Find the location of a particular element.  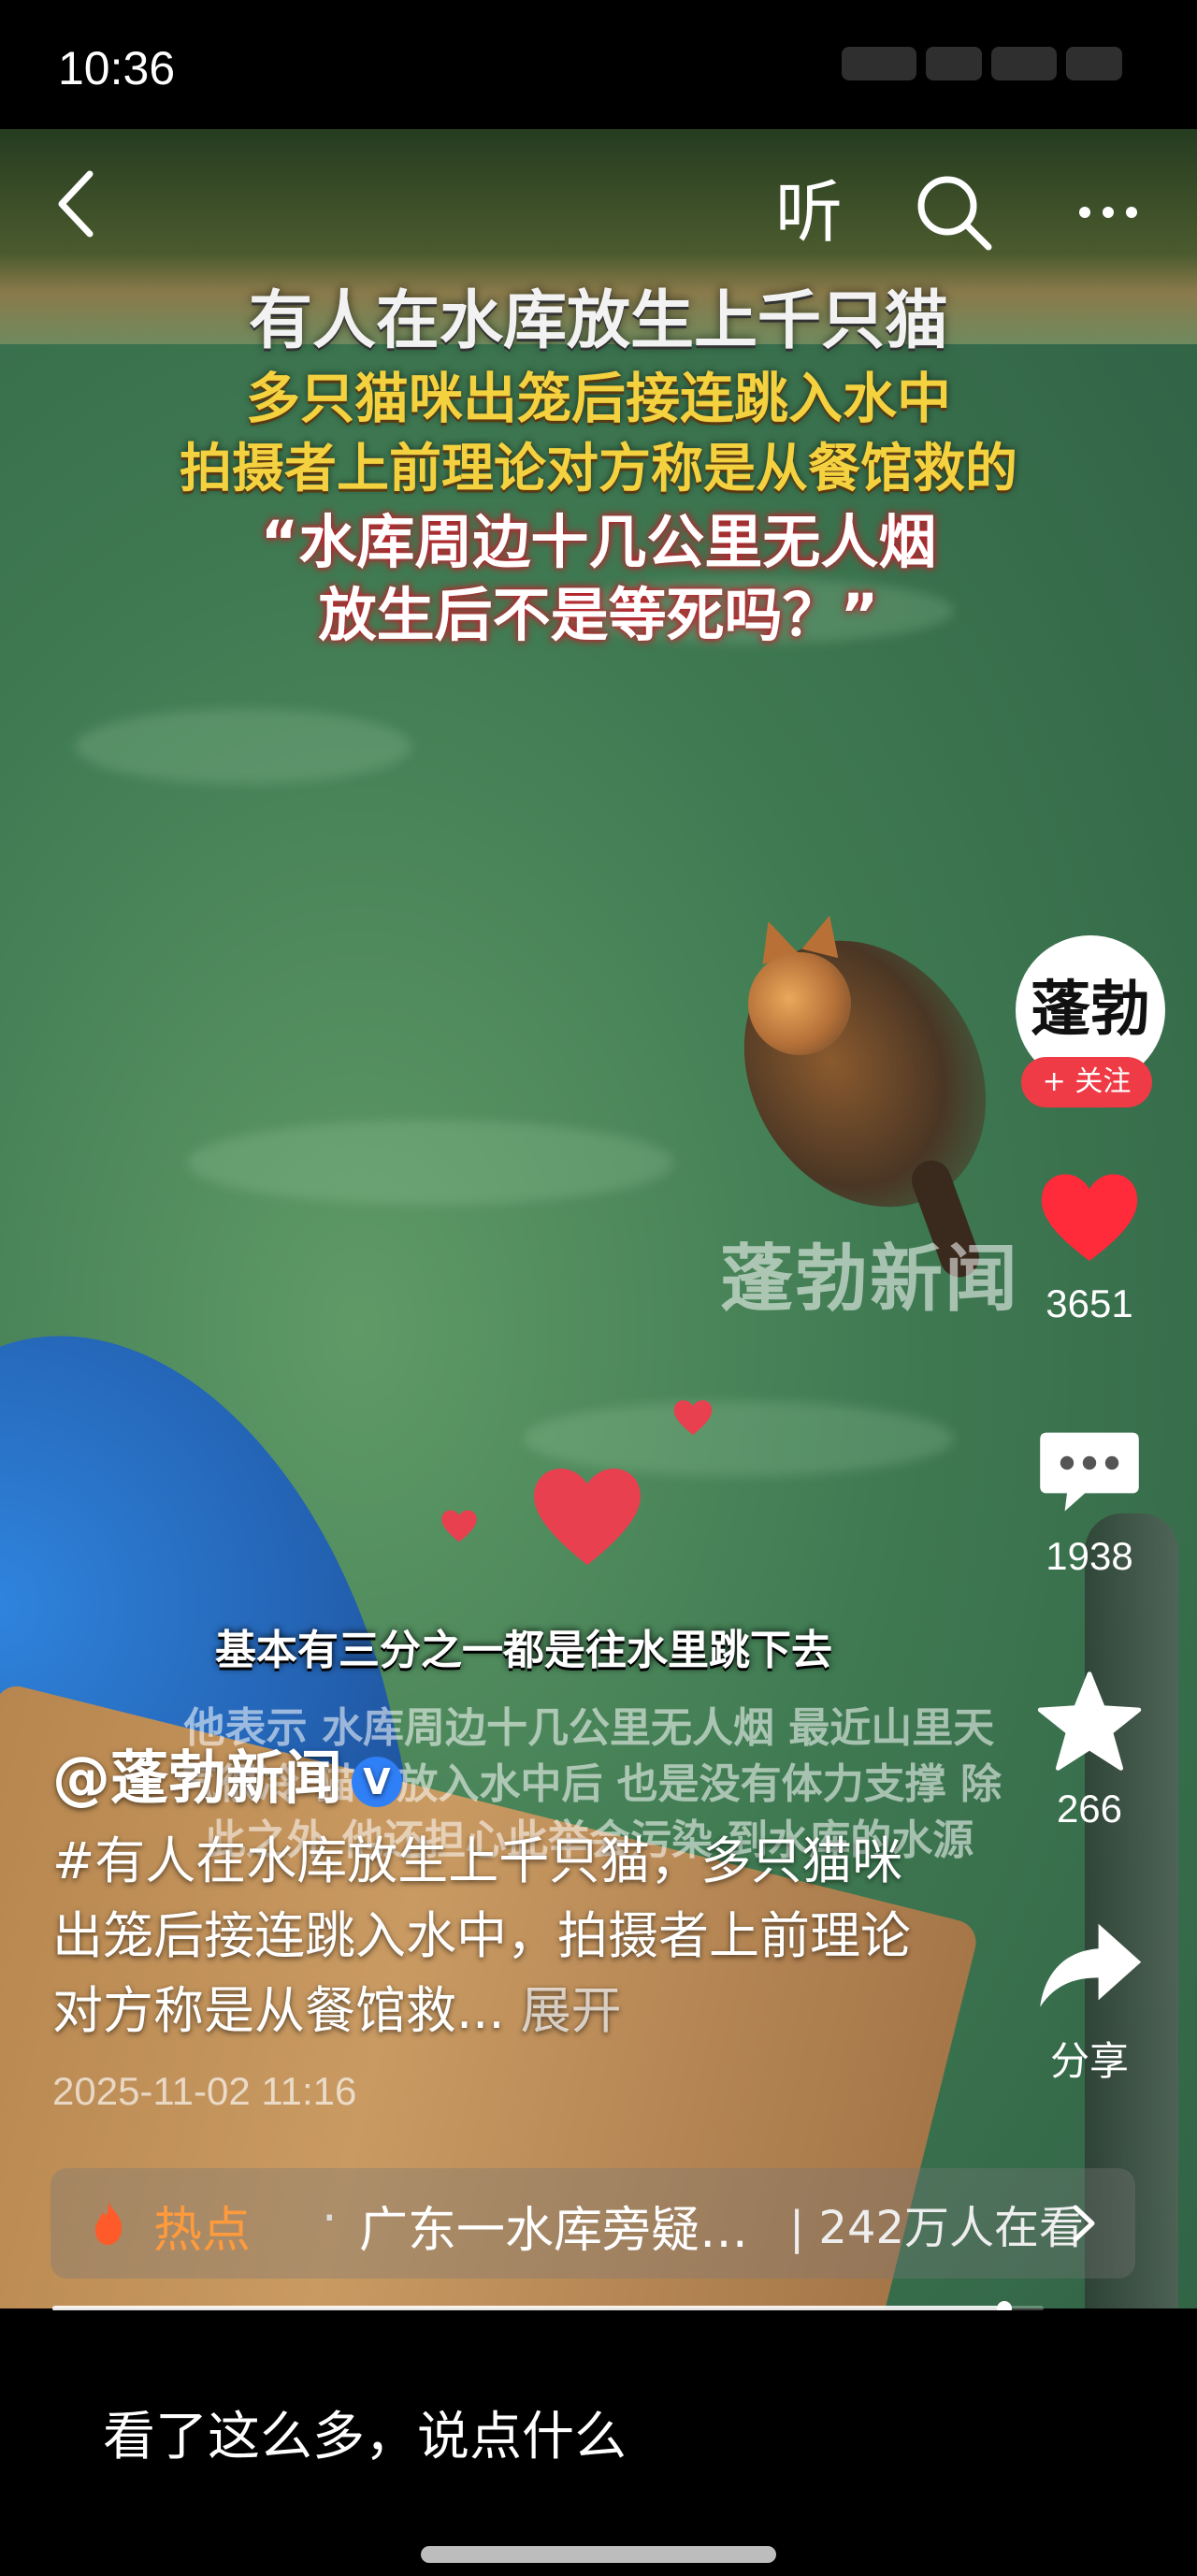

comment-bar: 看了这么多，说点什么 is located at coordinates (598, 2443).